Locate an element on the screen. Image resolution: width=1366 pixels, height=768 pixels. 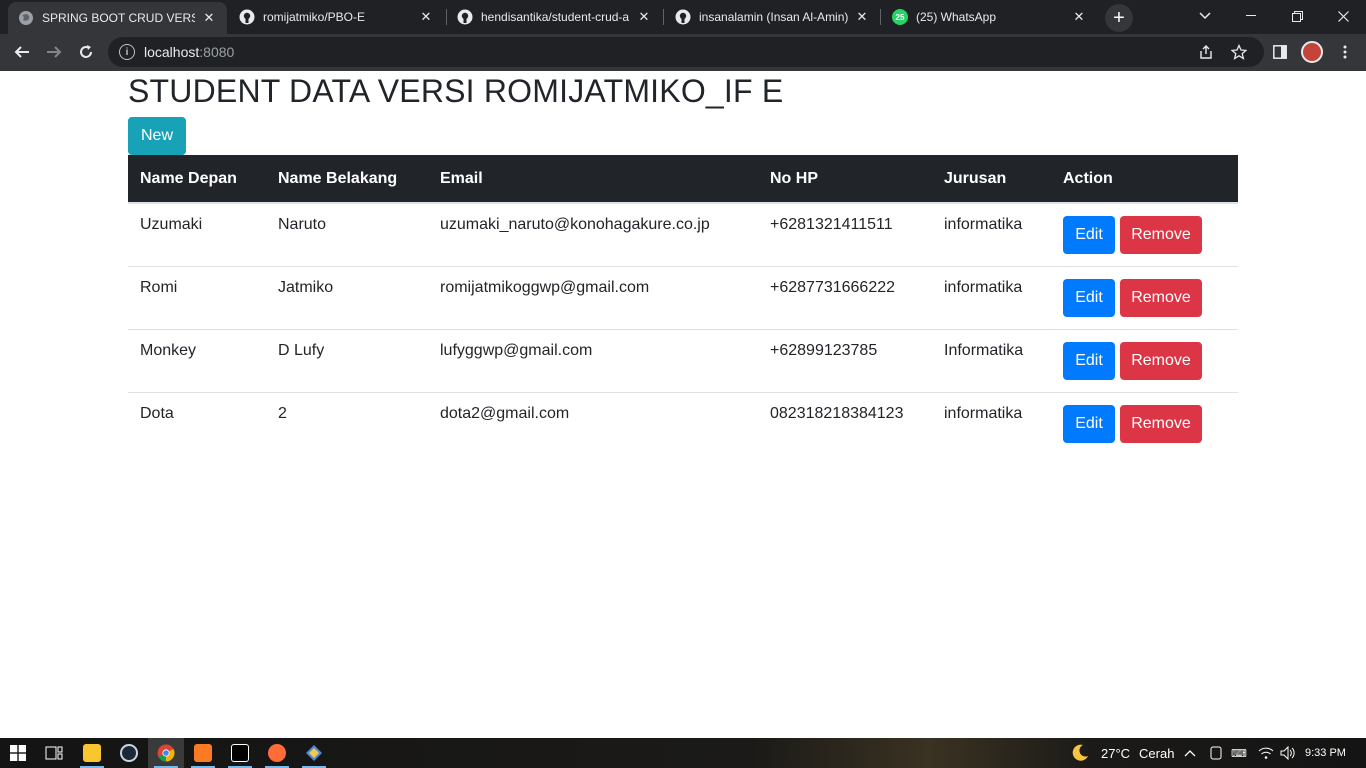
whatsapp-icon: 25 is located at coordinates (900, 17).